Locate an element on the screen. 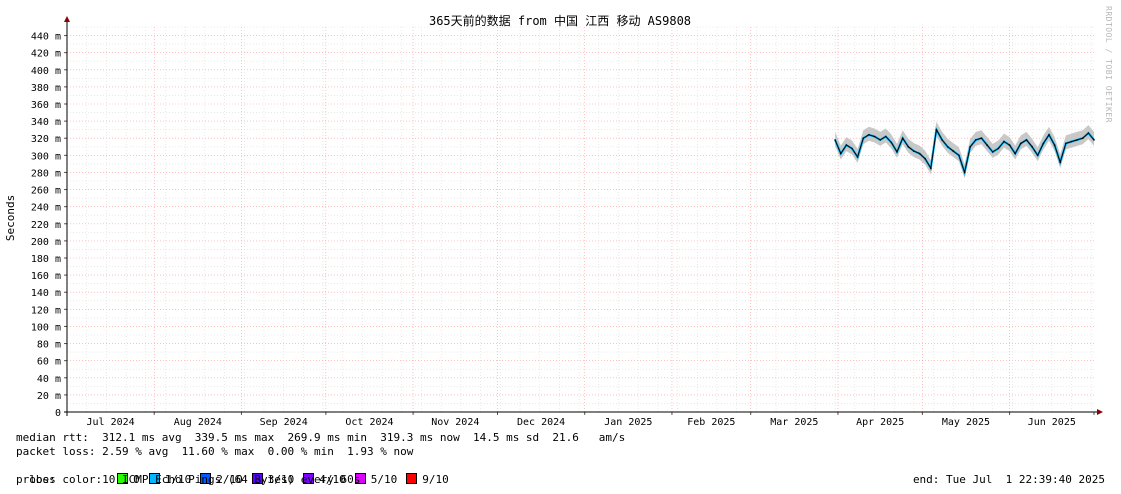  y-tick-label: 140 m is located at coordinates (46, 293).